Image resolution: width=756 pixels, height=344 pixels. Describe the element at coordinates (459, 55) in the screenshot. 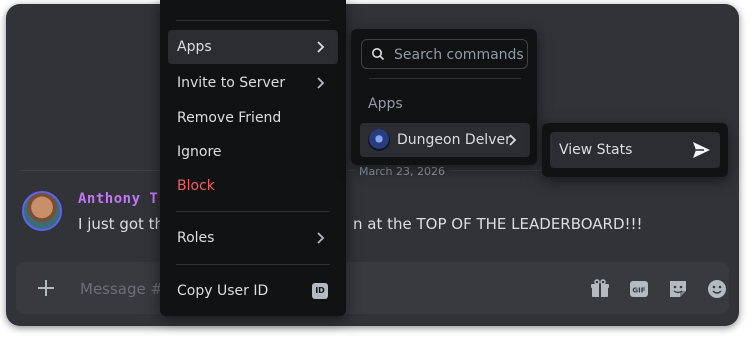

I see `command-search-input` at that location.